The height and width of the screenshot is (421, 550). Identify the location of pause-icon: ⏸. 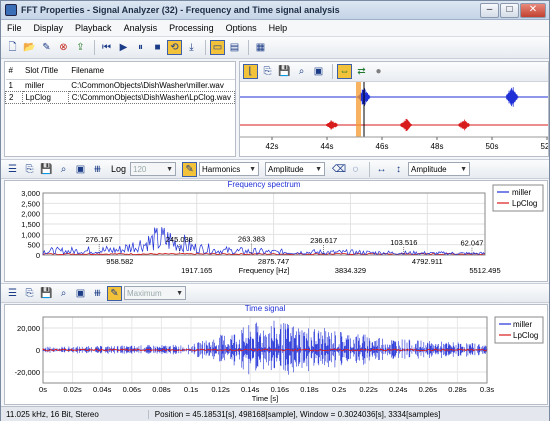
(140, 47).